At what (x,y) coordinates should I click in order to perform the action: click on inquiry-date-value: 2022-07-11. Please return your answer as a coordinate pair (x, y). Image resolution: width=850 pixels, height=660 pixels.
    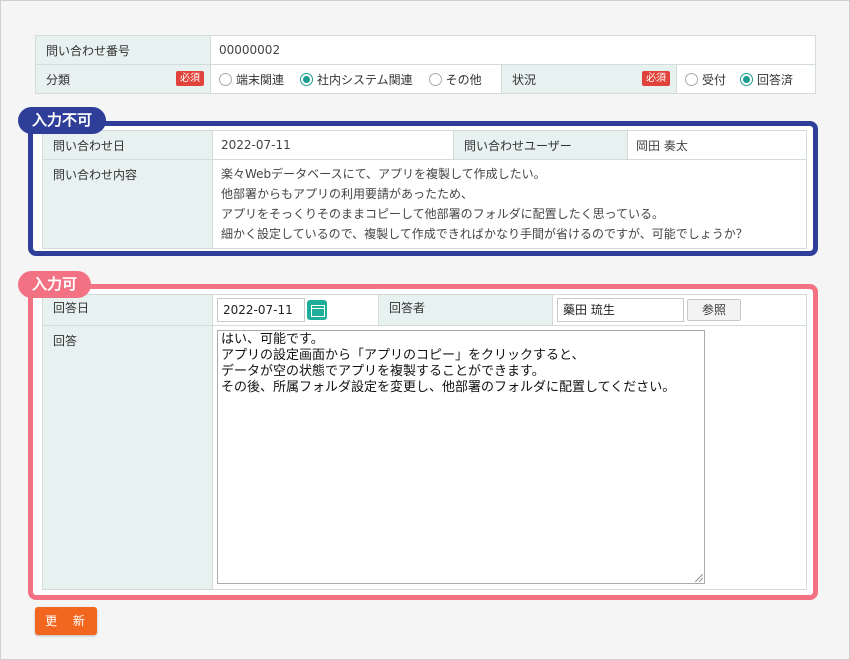
    Looking at the image, I should click on (333, 145).